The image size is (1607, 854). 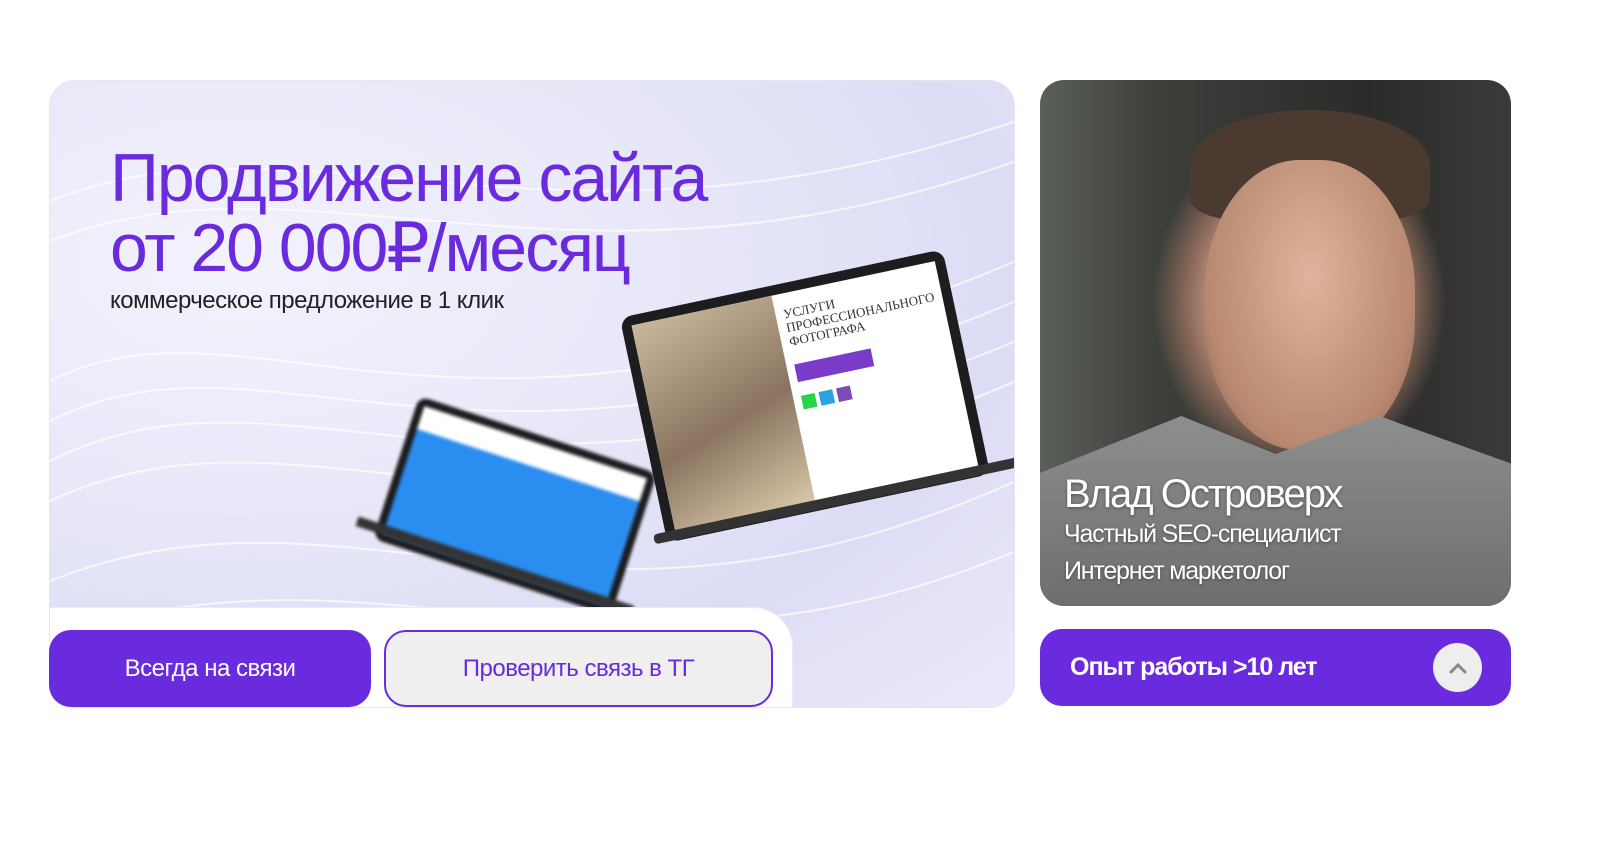 I want to click on hero-subtitle: коммерческое предложение в 1 клик, so click(x=307, y=300).